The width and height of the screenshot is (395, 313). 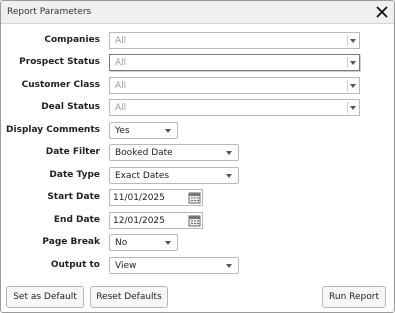 I want to click on output-to-label: Output to, so click(x=75, y=265).